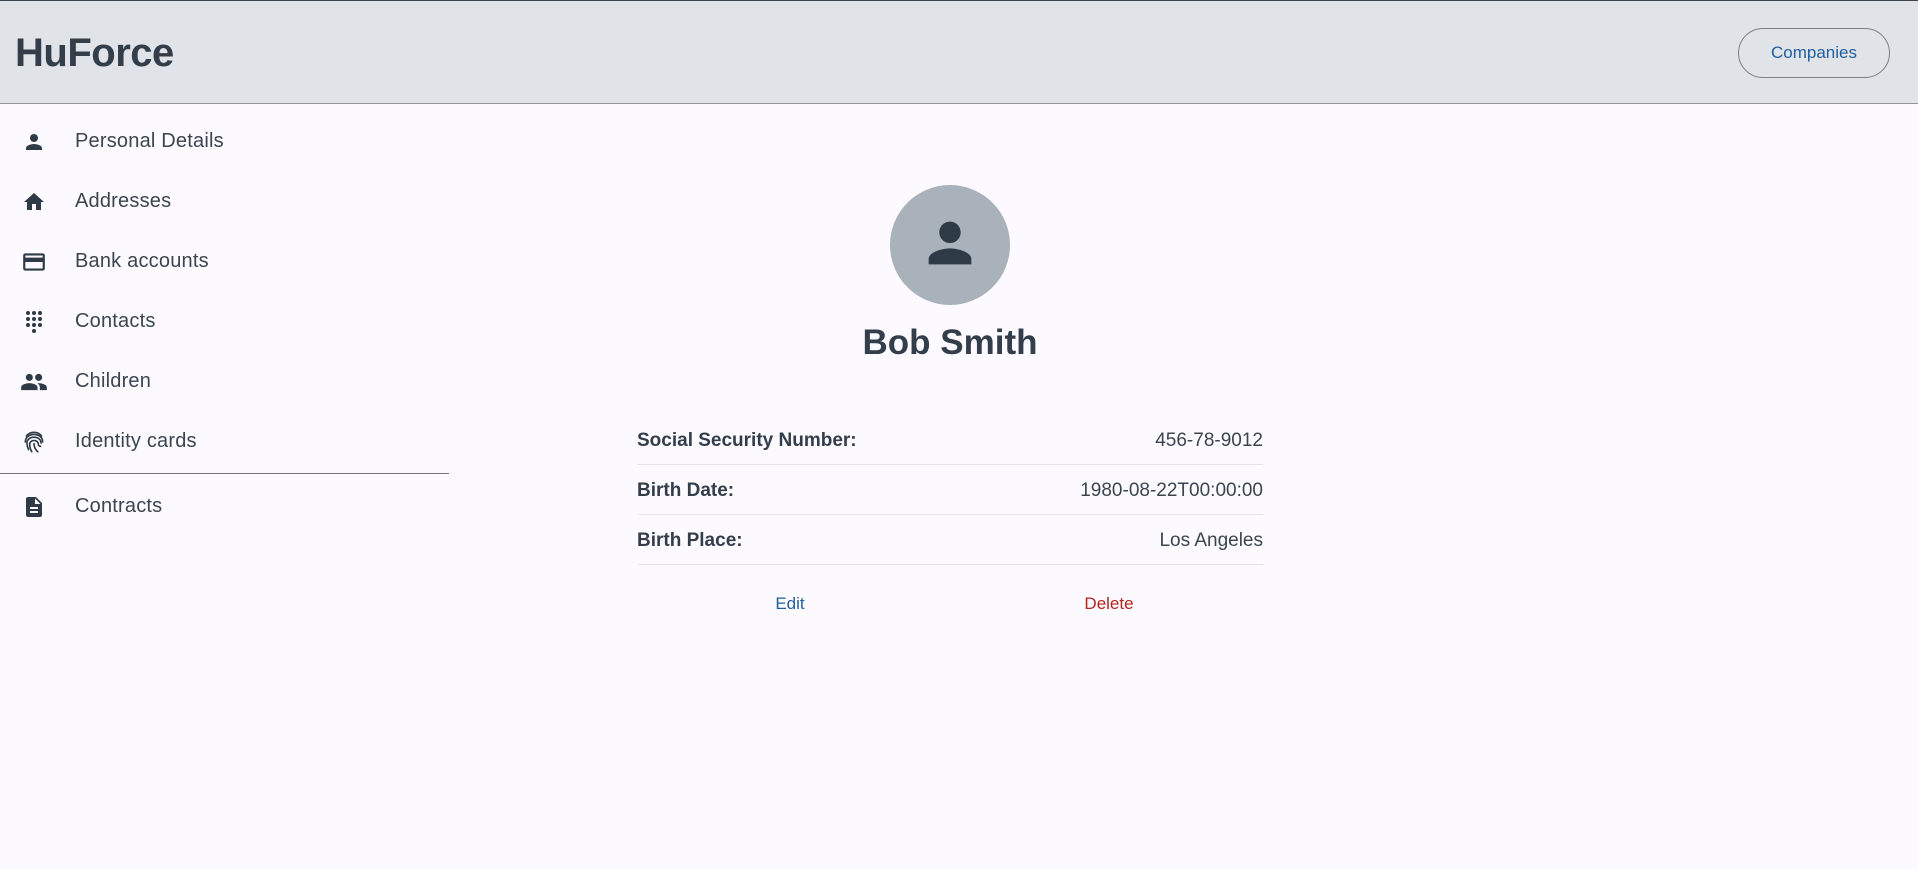 Image resolution: width=1918 pixels, height=869 pixels. I want to click on detail-label: Birth Date:, so click(686, 490).